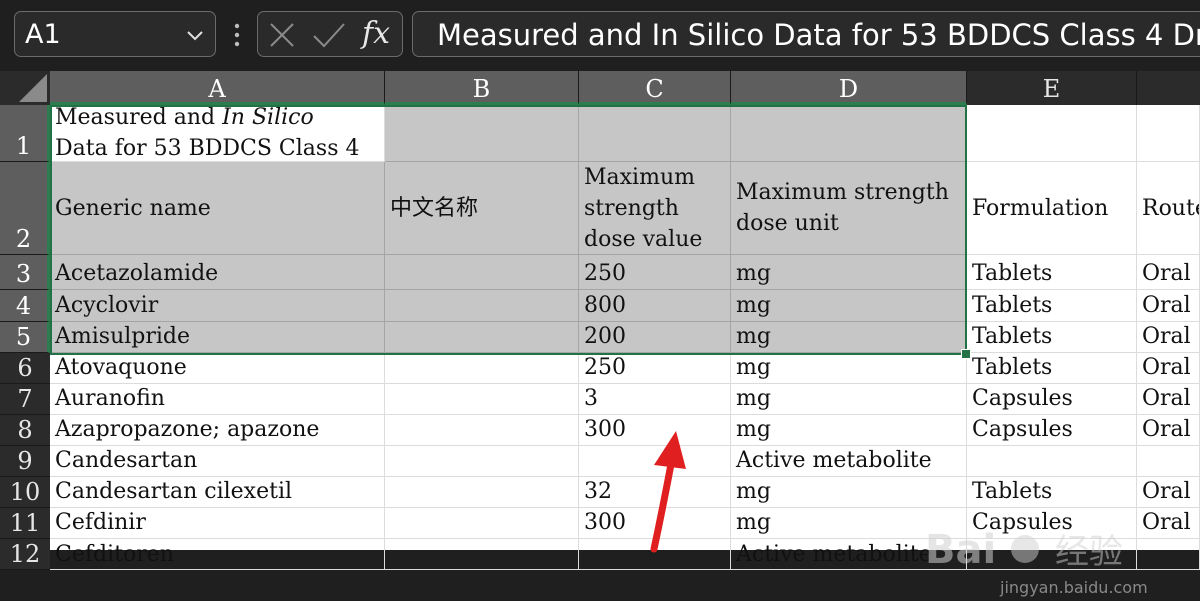  What do you see at coordinates (482, 208) in the screenshot?
I see `cell-b2: 中文名称` at bounding box center [482, 208].